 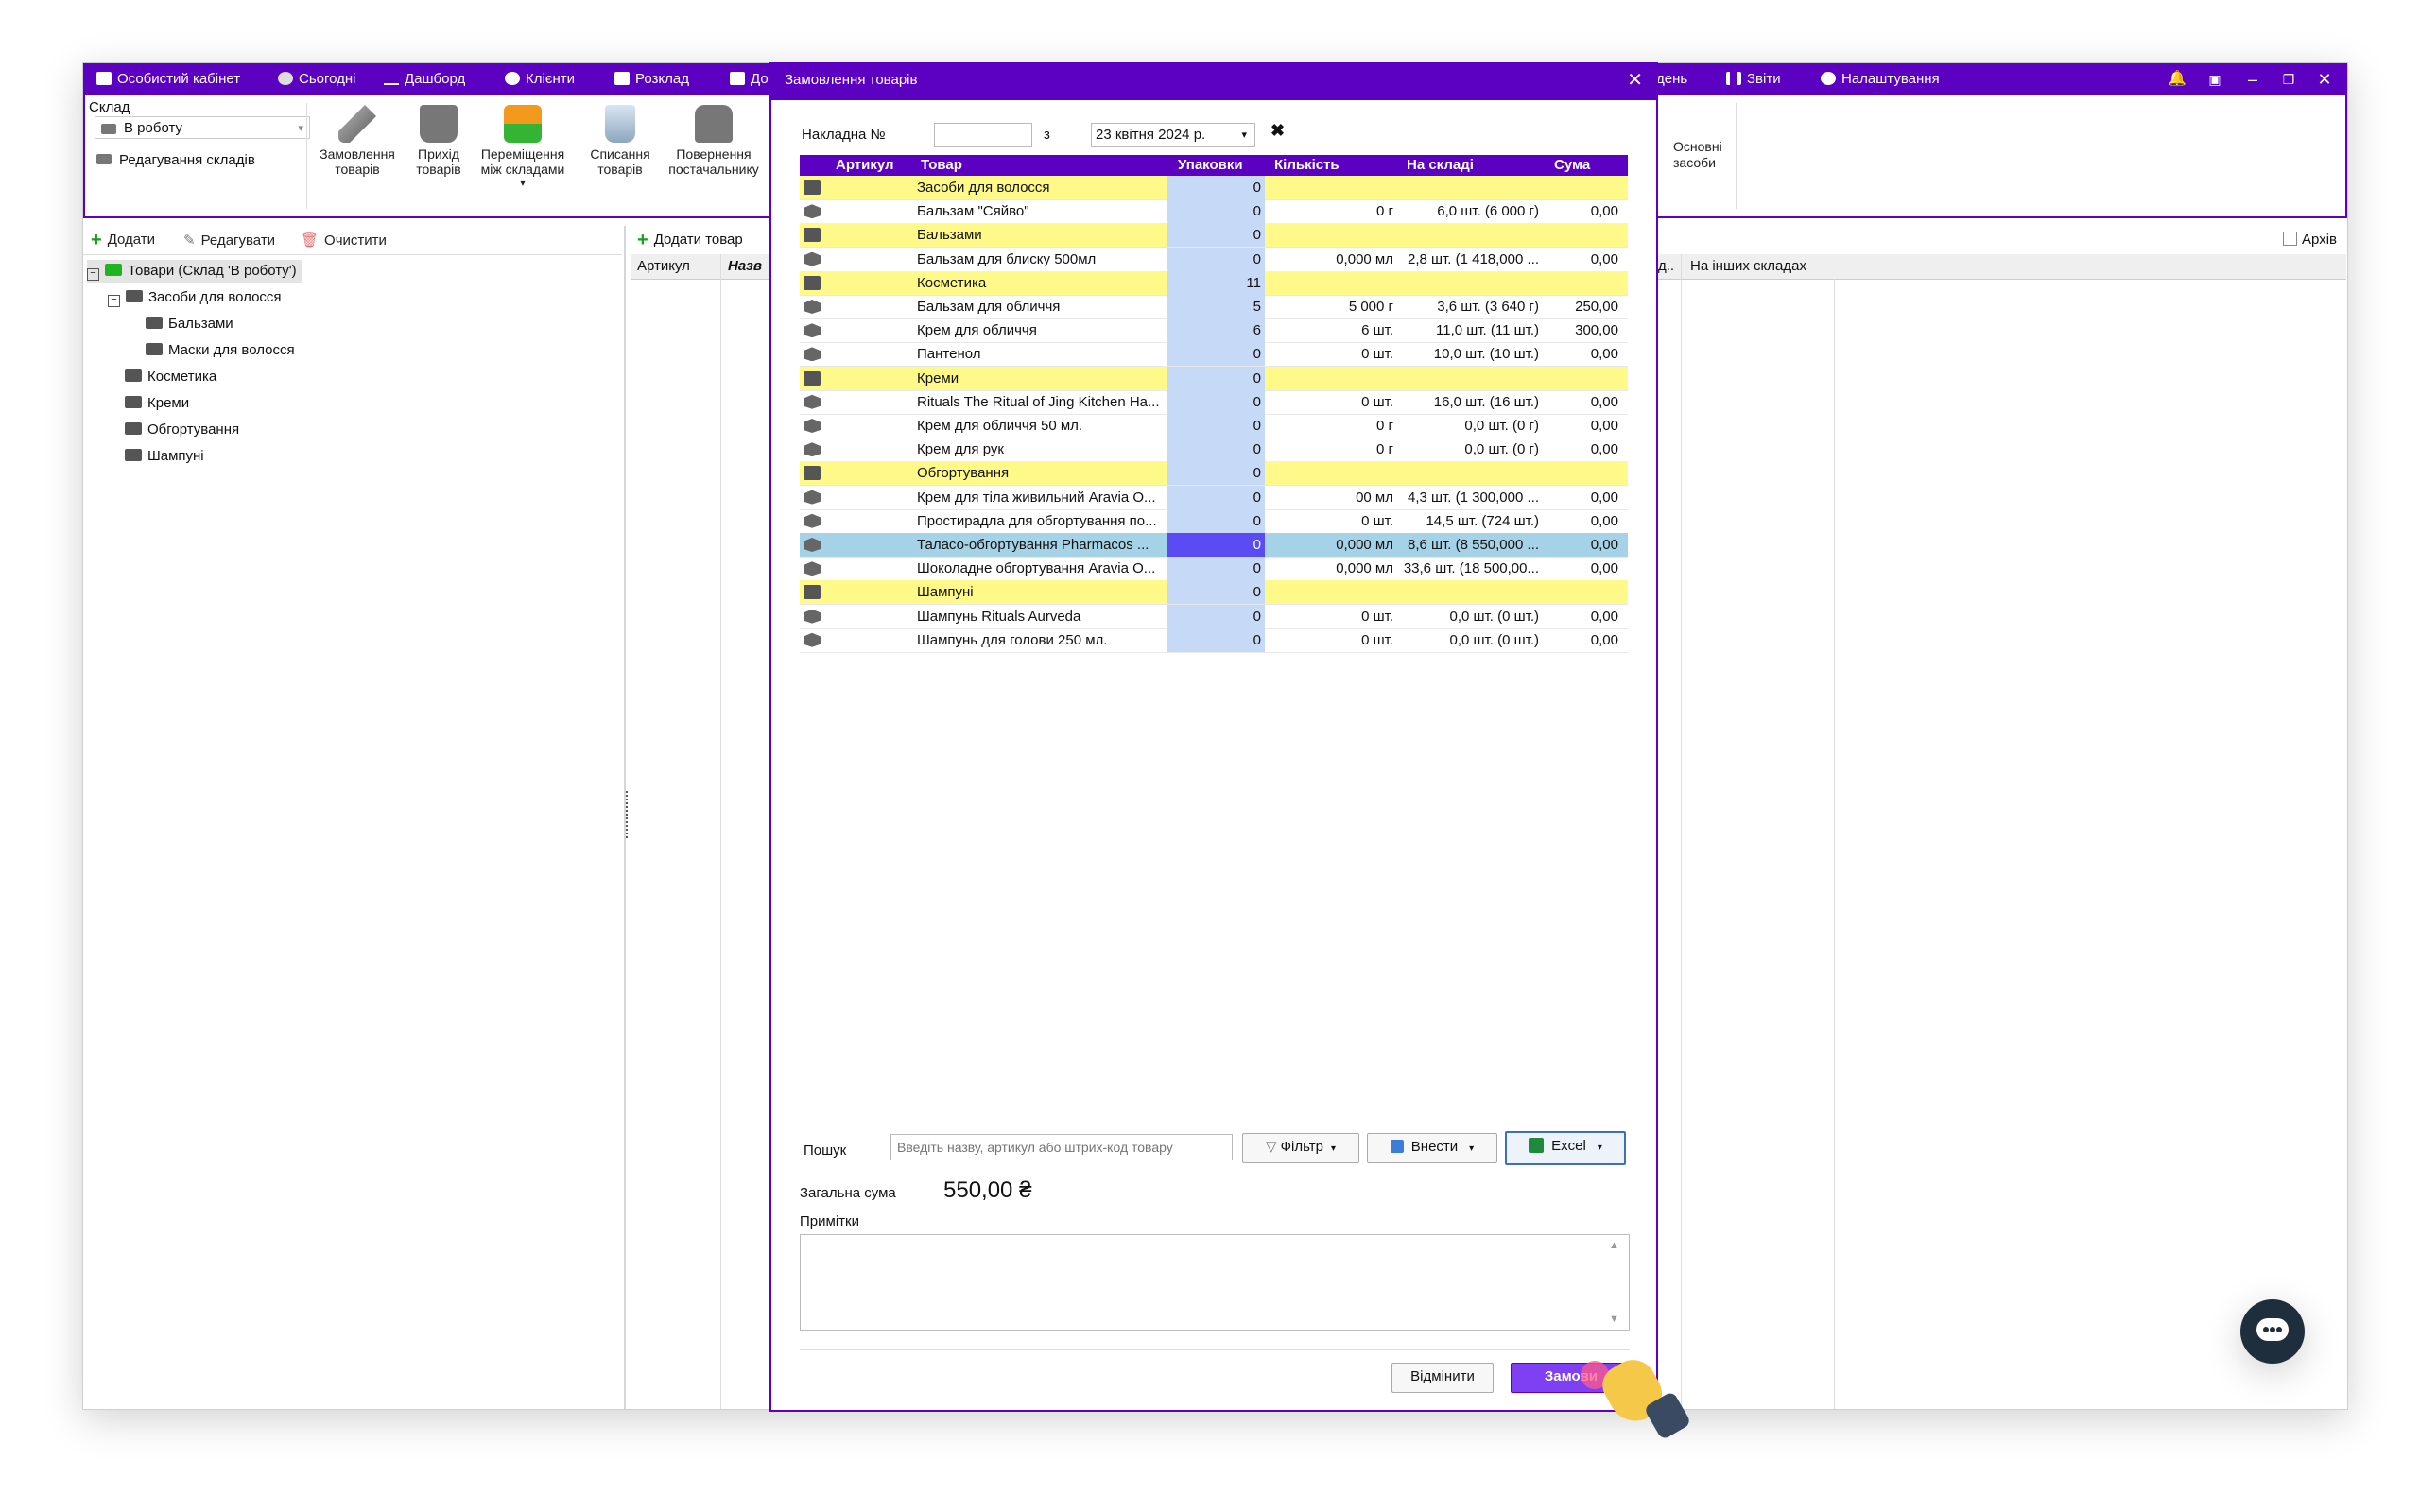 I want to click on warehouse-select: В роботу ▾, so click(x=202, y=127).